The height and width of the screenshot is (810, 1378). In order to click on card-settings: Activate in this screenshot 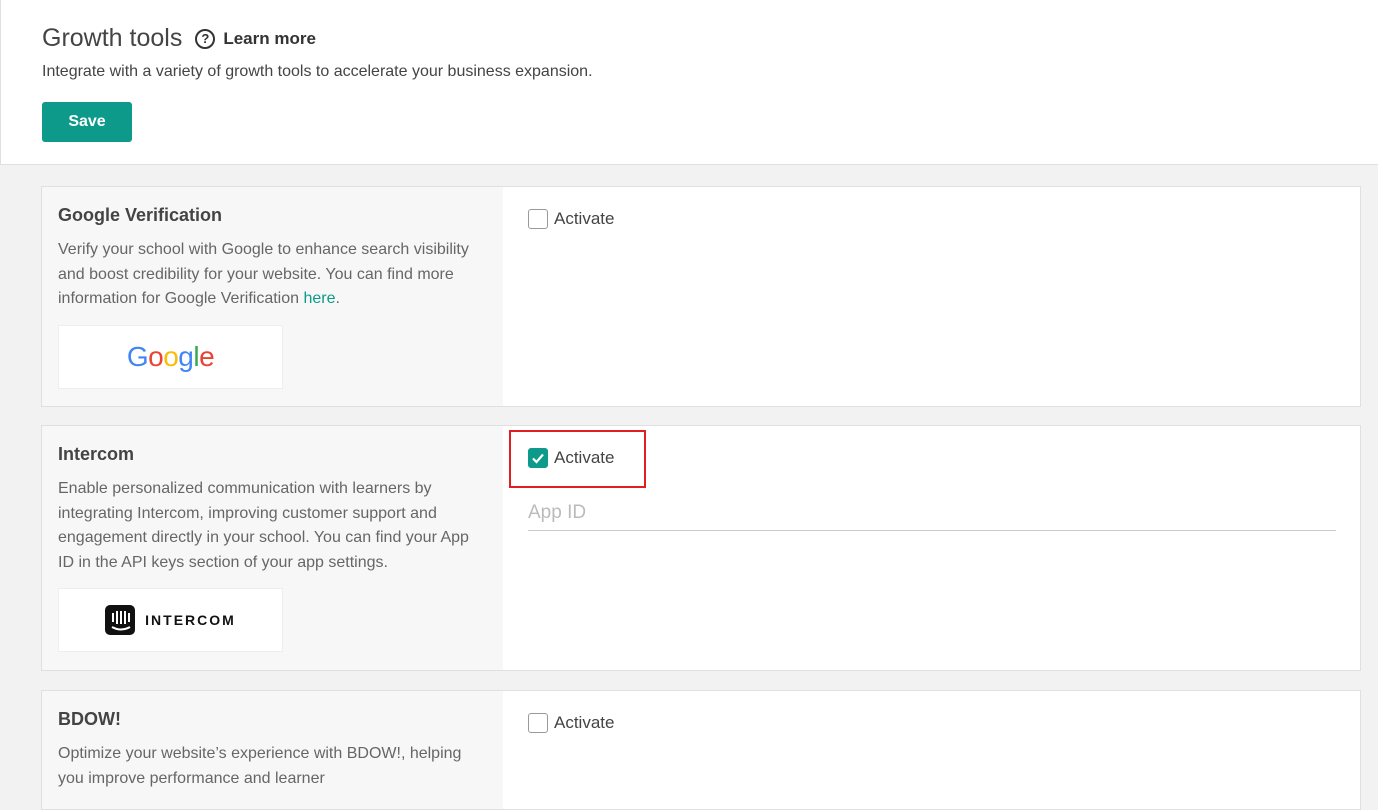, I will do `click(931, 750)`.